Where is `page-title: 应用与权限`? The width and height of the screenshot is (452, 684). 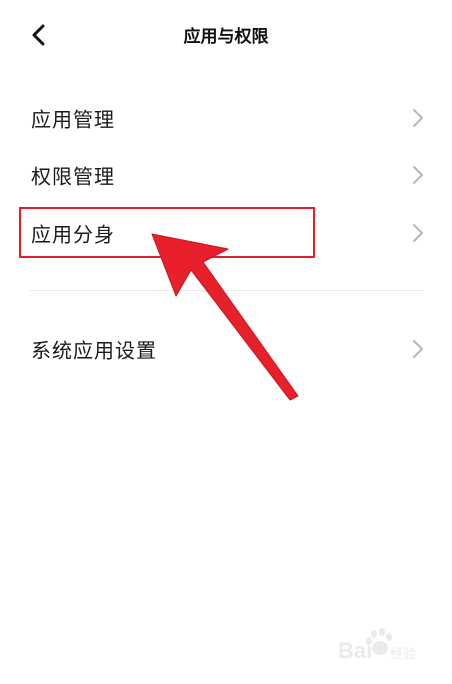 page-title: 应用与权限 is located at coordinates (226, 37).